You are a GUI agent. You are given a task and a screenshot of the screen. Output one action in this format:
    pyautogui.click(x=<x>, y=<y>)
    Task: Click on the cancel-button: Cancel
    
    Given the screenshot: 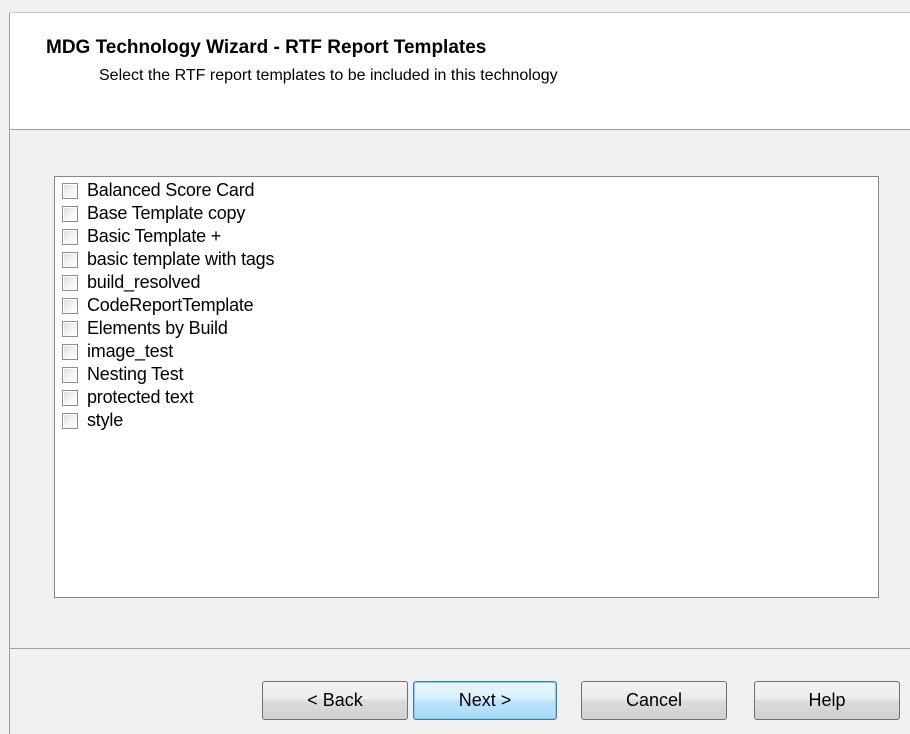 What is the action you would take?
    pyautogui.click(x=654, y=700)
    